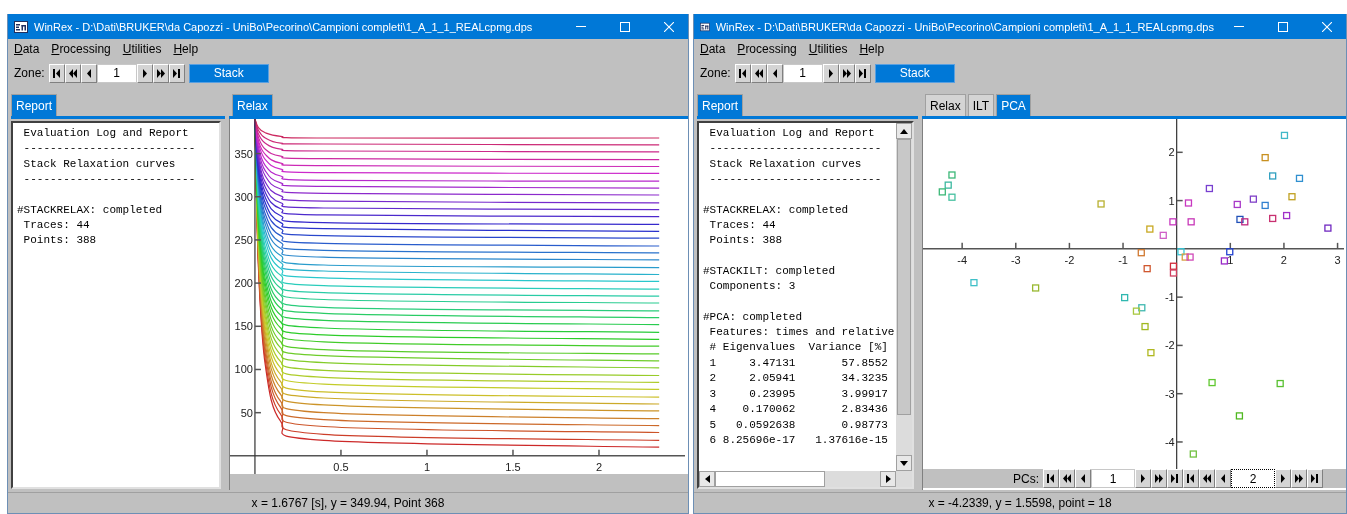  I want to click on axis-tick-label: 0.5, so click(341, 466).